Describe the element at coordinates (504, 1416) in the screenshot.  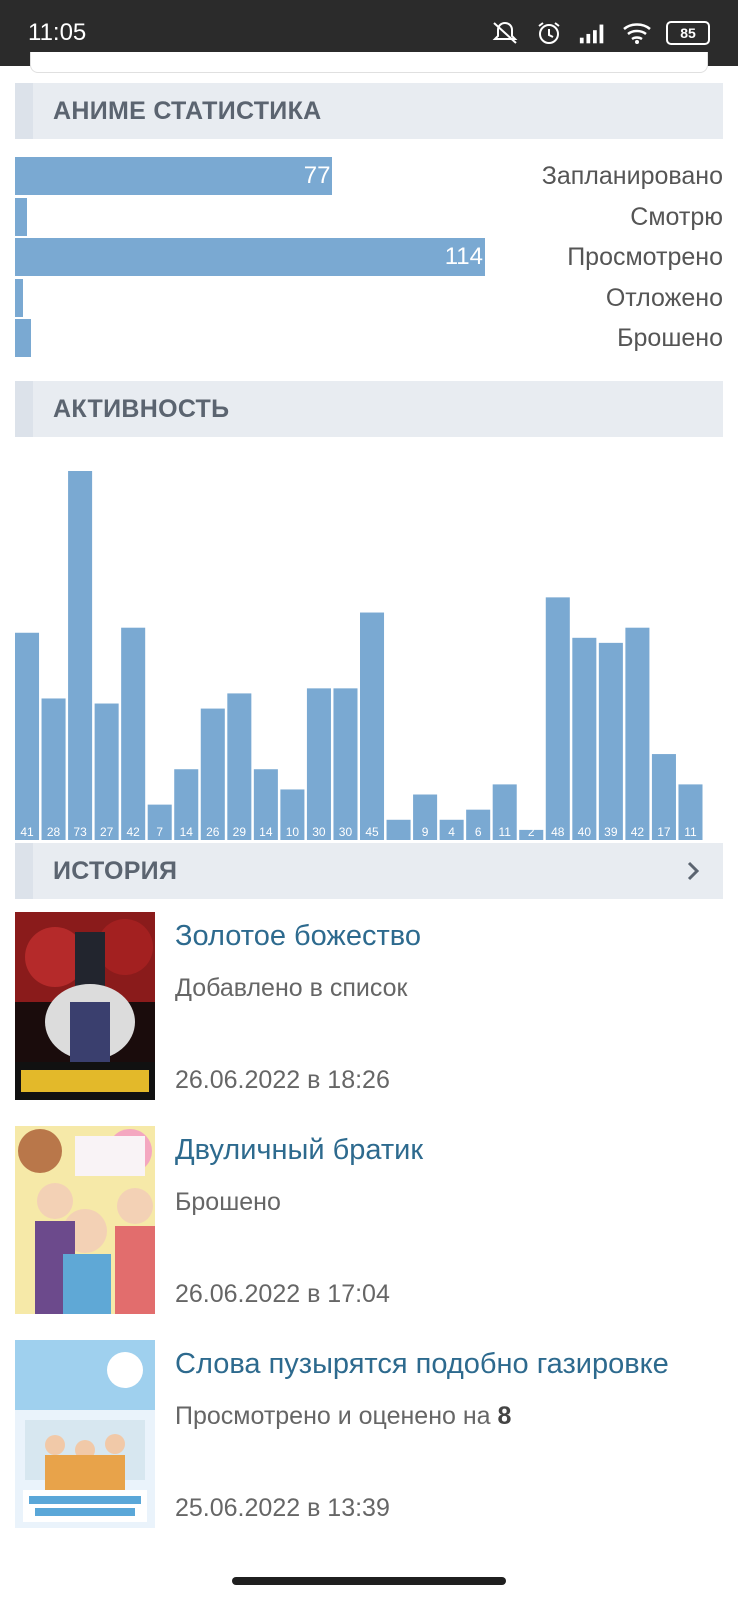
I see `history-score: 8` at that location.